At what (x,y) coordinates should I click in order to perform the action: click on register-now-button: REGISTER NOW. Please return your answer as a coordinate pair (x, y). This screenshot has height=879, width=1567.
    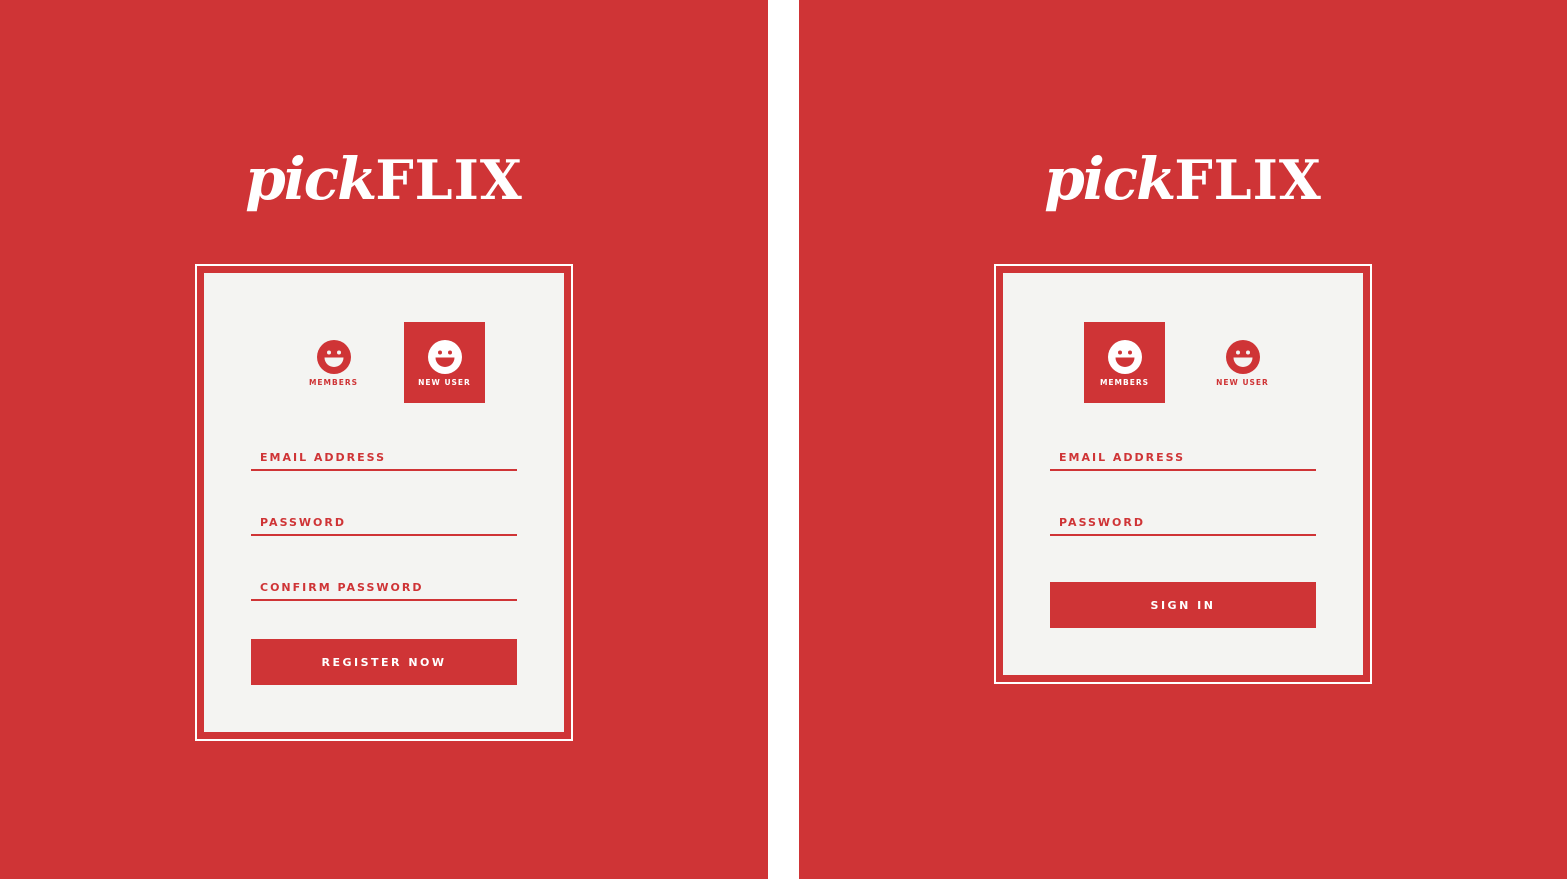
    Looking at the image, I should click on (384, 662).